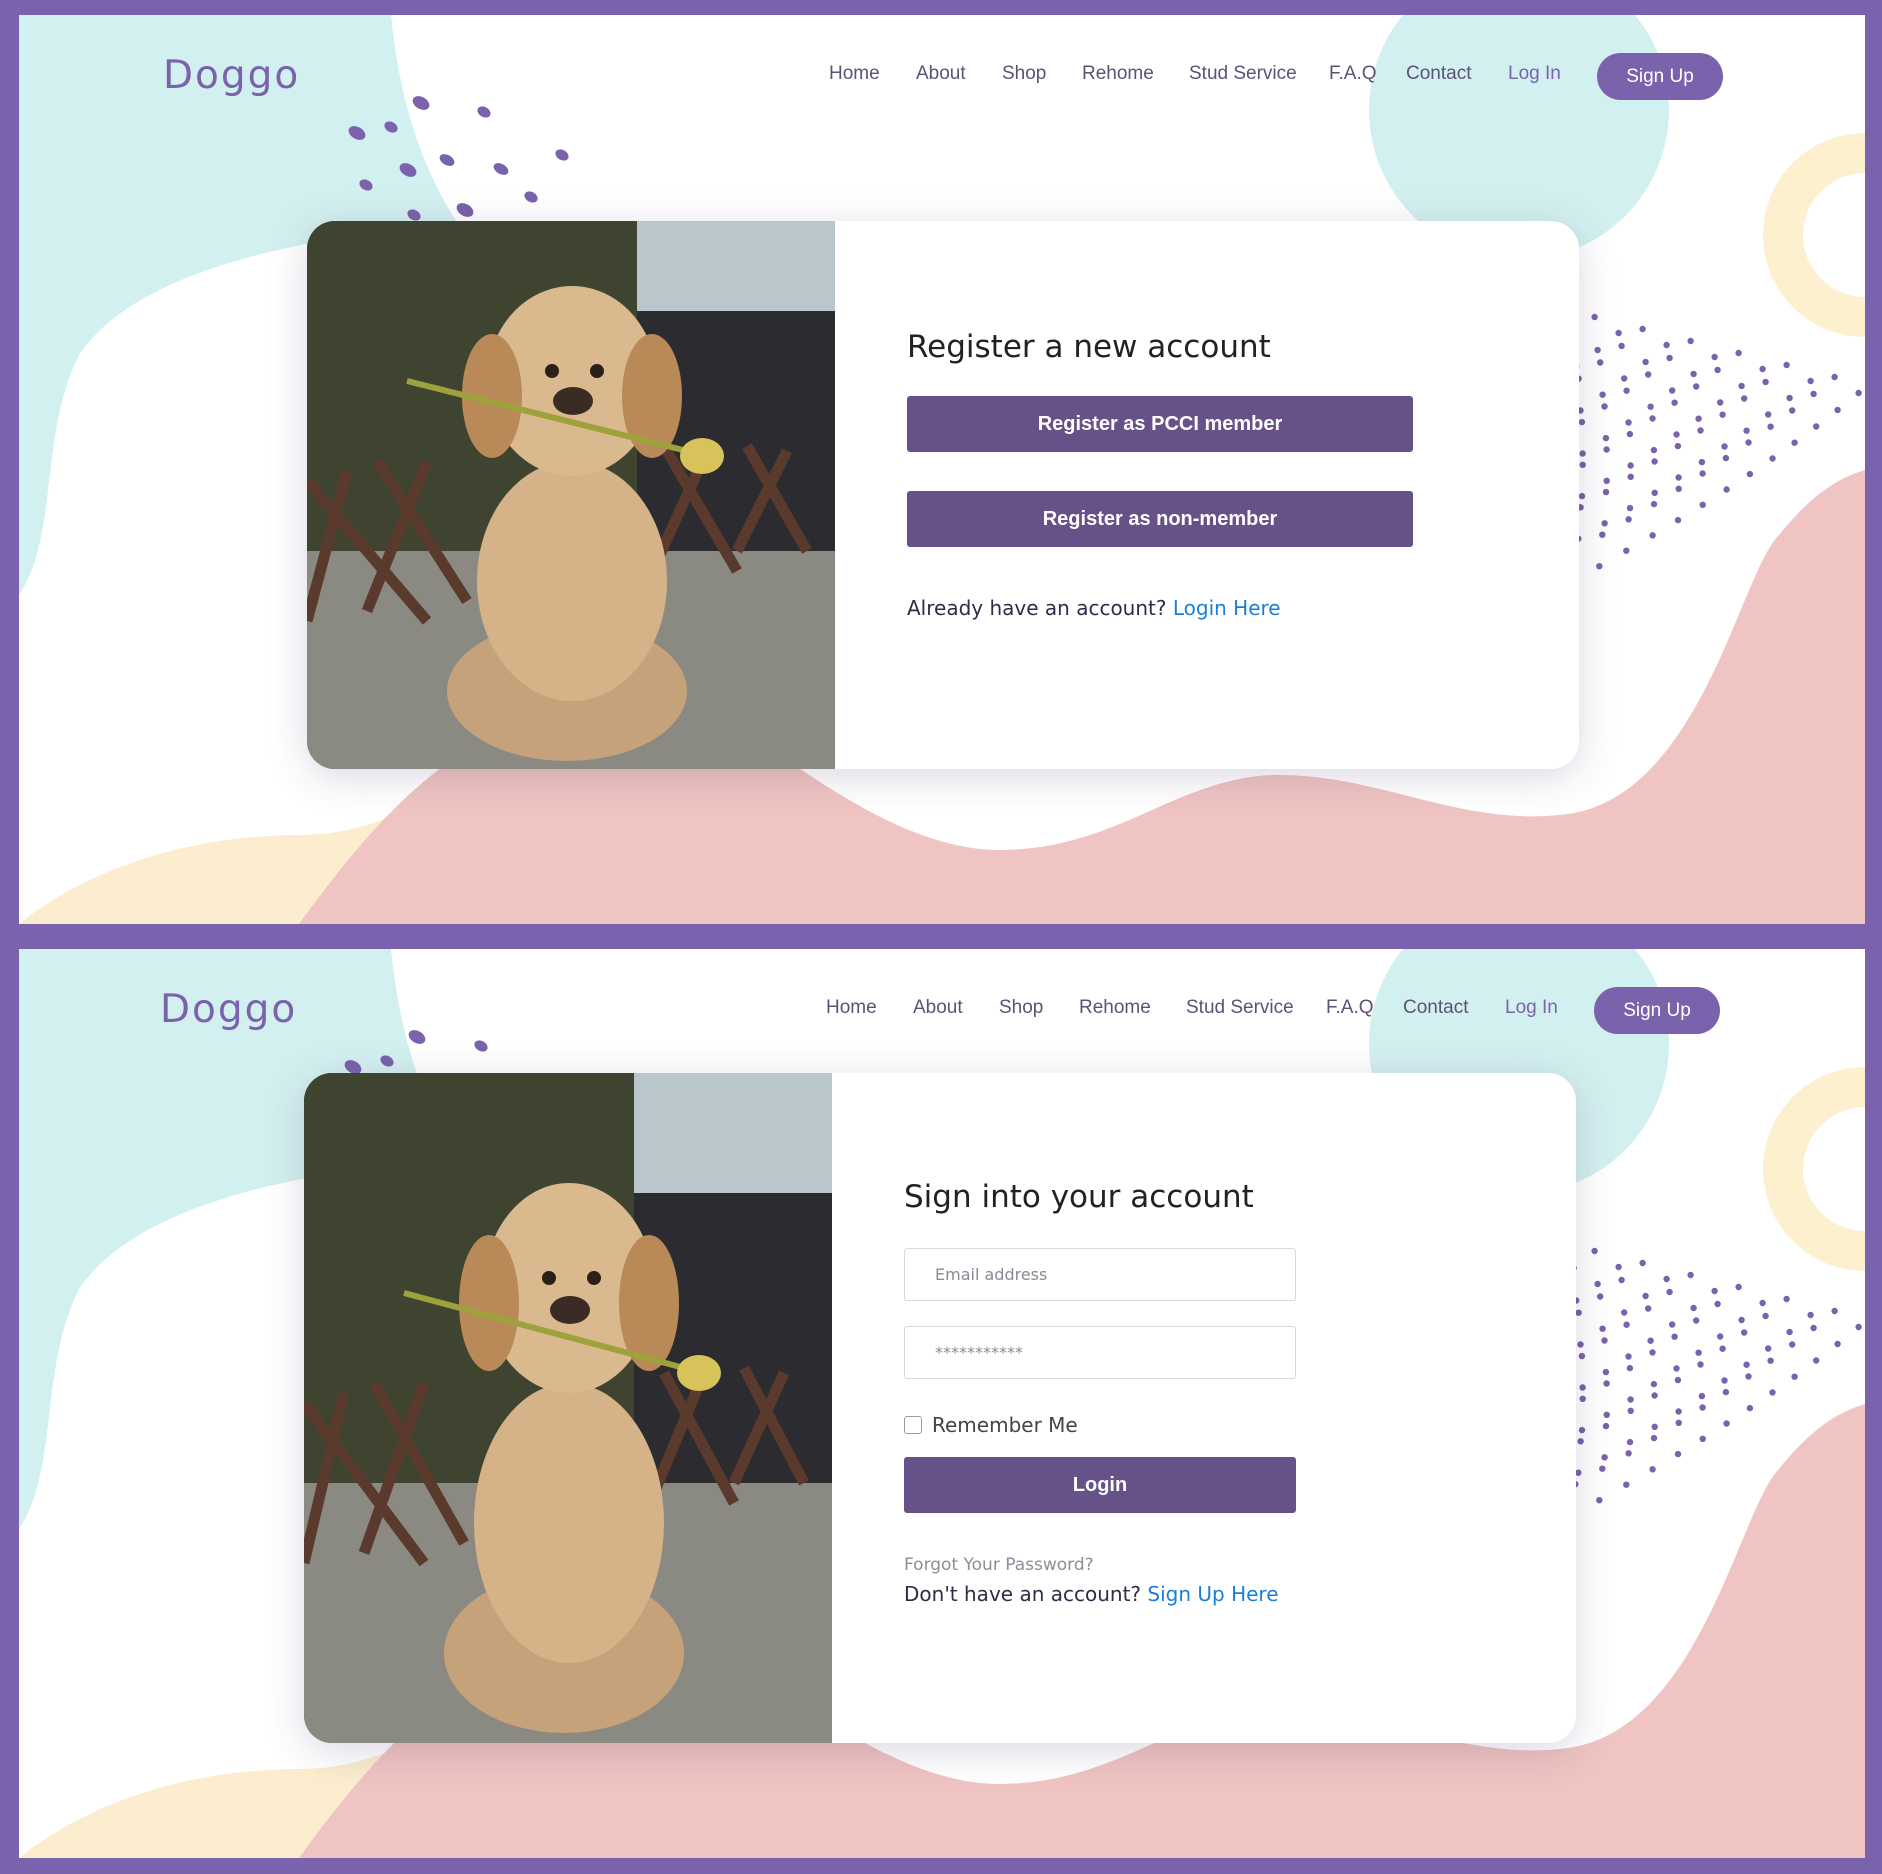 This screenshot has width=1882, height=1874. I want to click on forgot-password-link: Forgot Your Password?, so click(999, 1565).